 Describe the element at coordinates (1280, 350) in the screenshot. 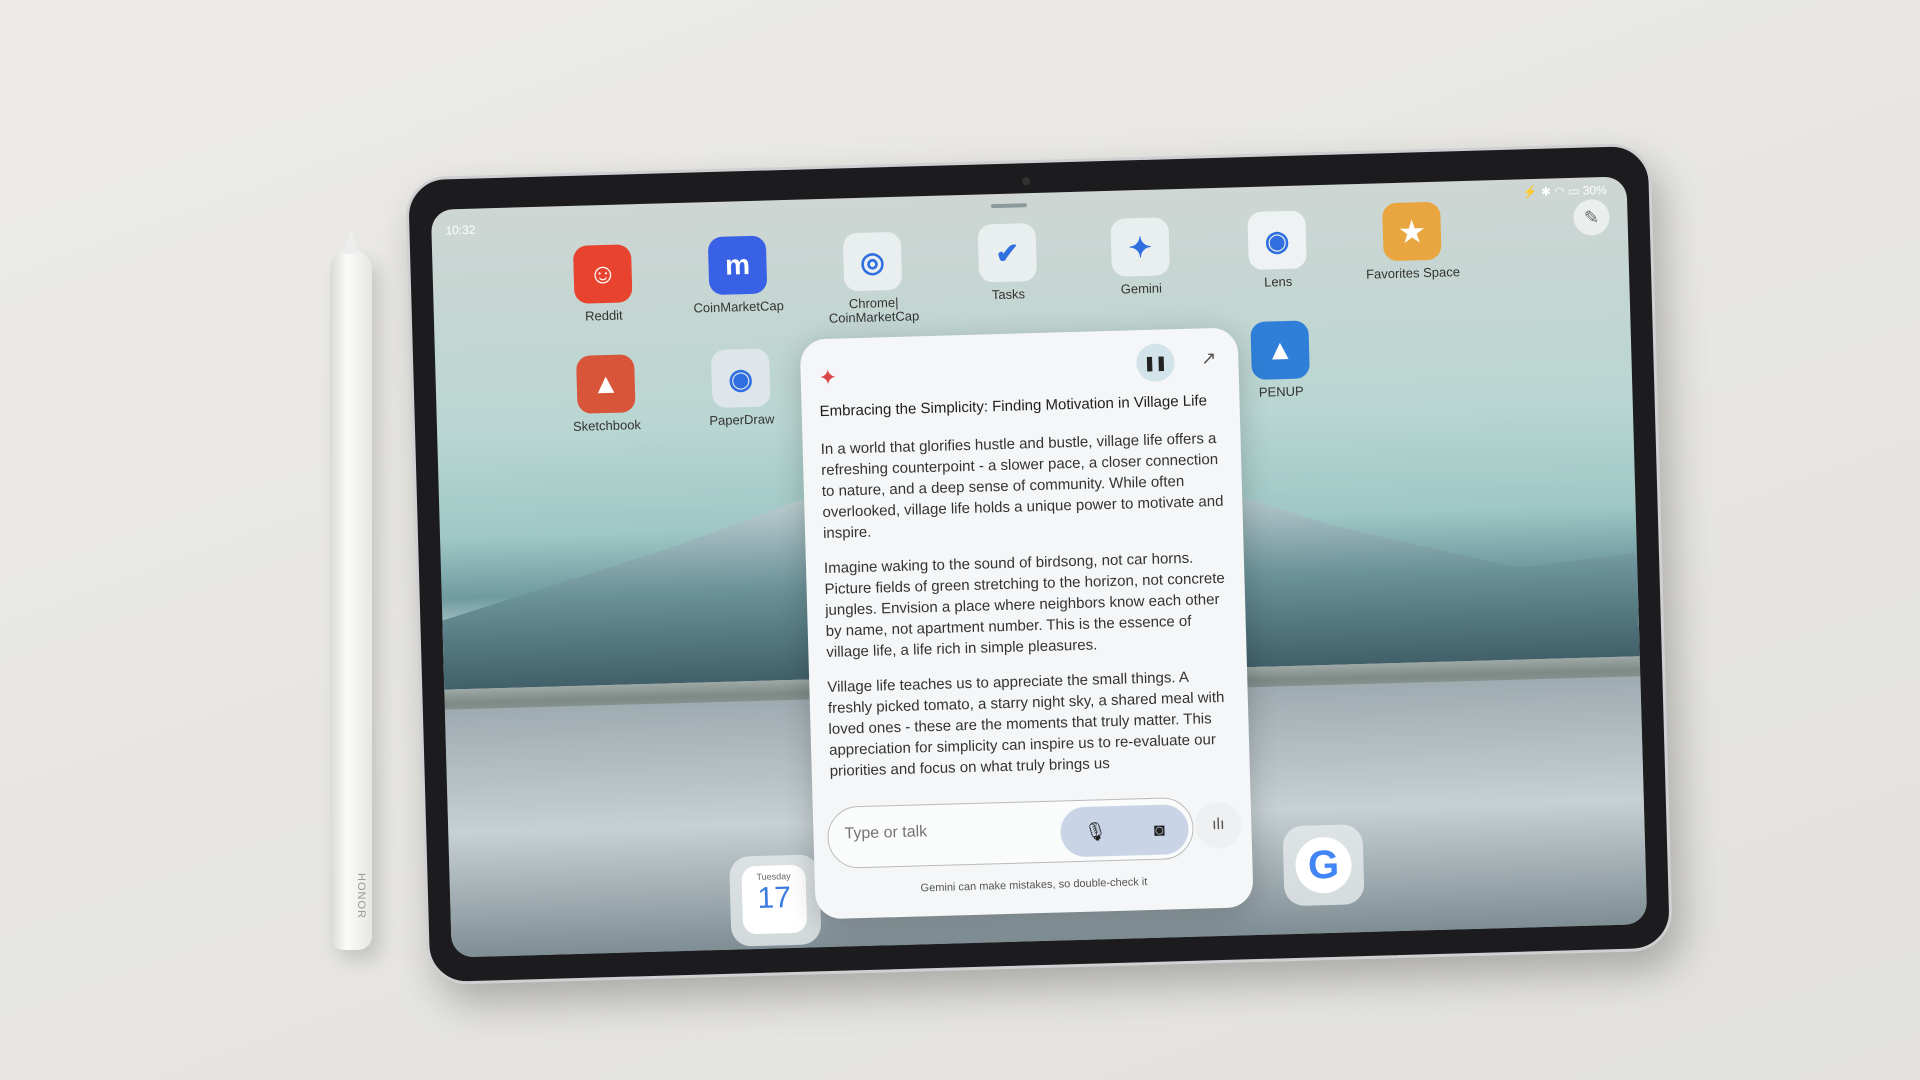

I see `penup-icon: ▲` at that location.